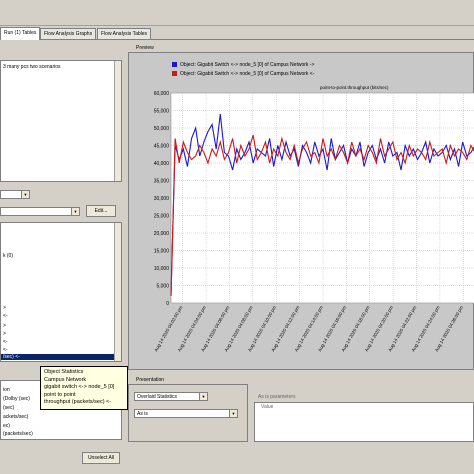 The image size is (474, 474). Describe the element at coordinates (58, 357) in the screenshot. I see `tree-item-selected: /sec) <-` at that location.